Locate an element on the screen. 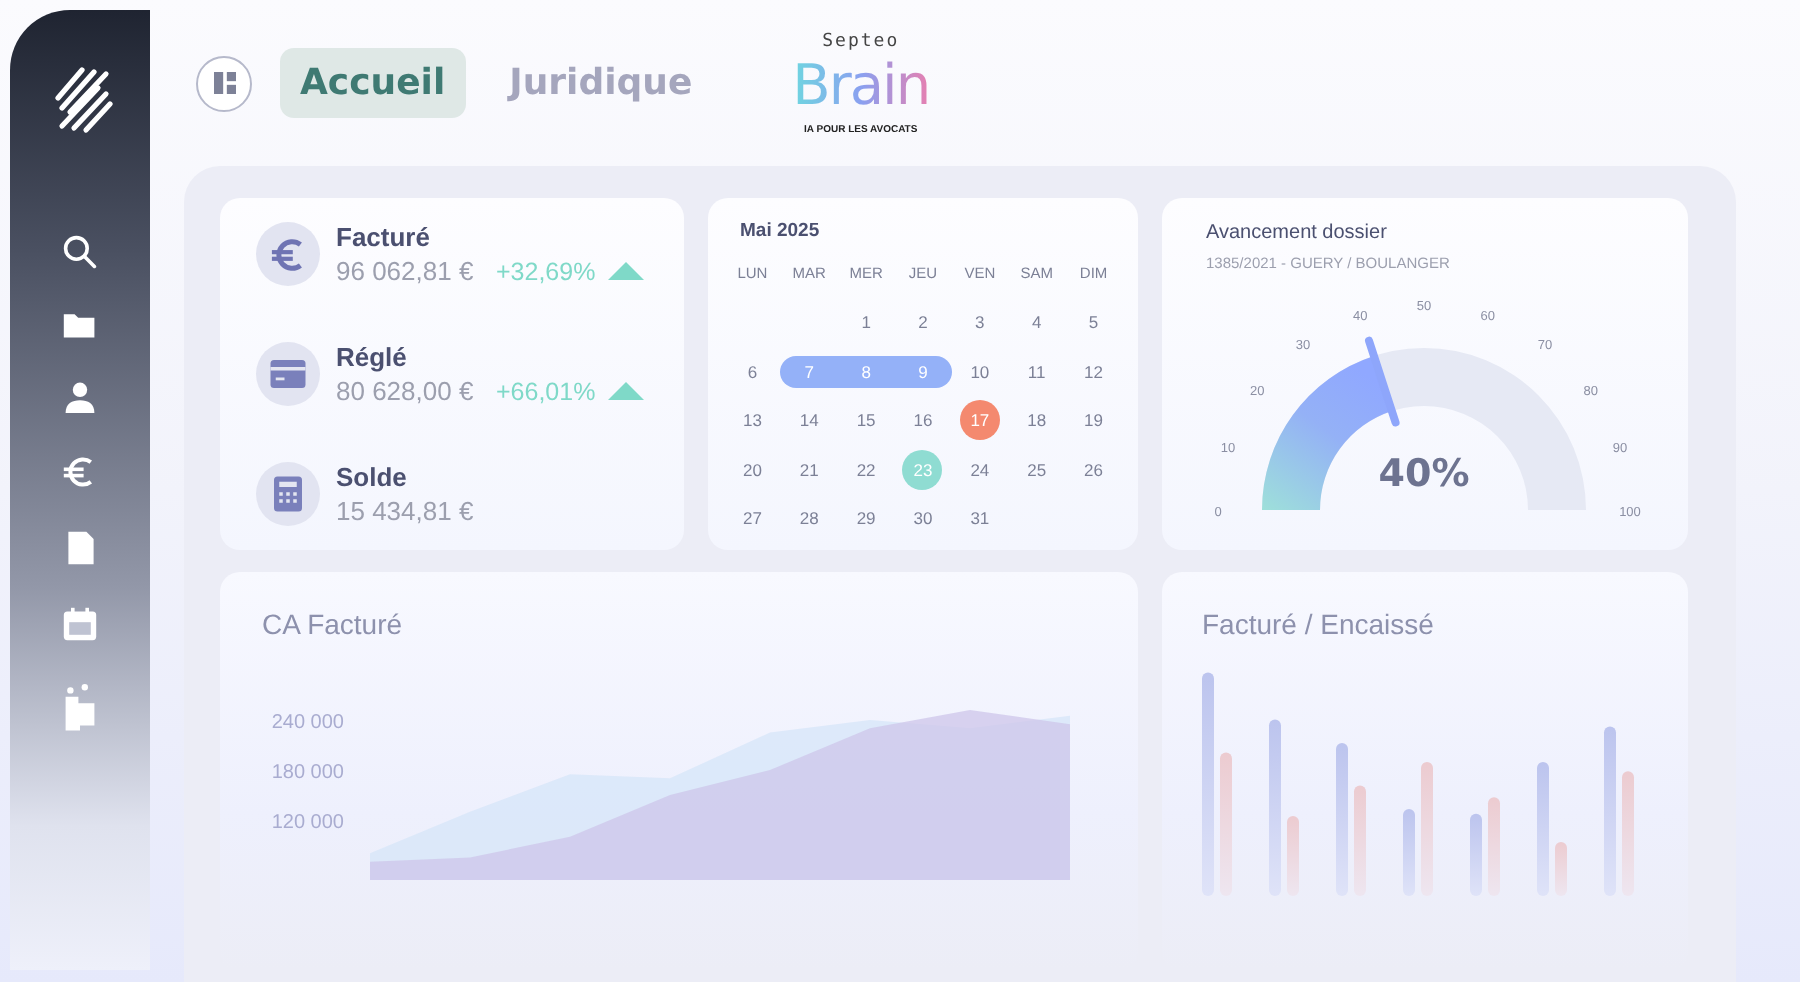  layout-button is located at coordinates (224, 83).